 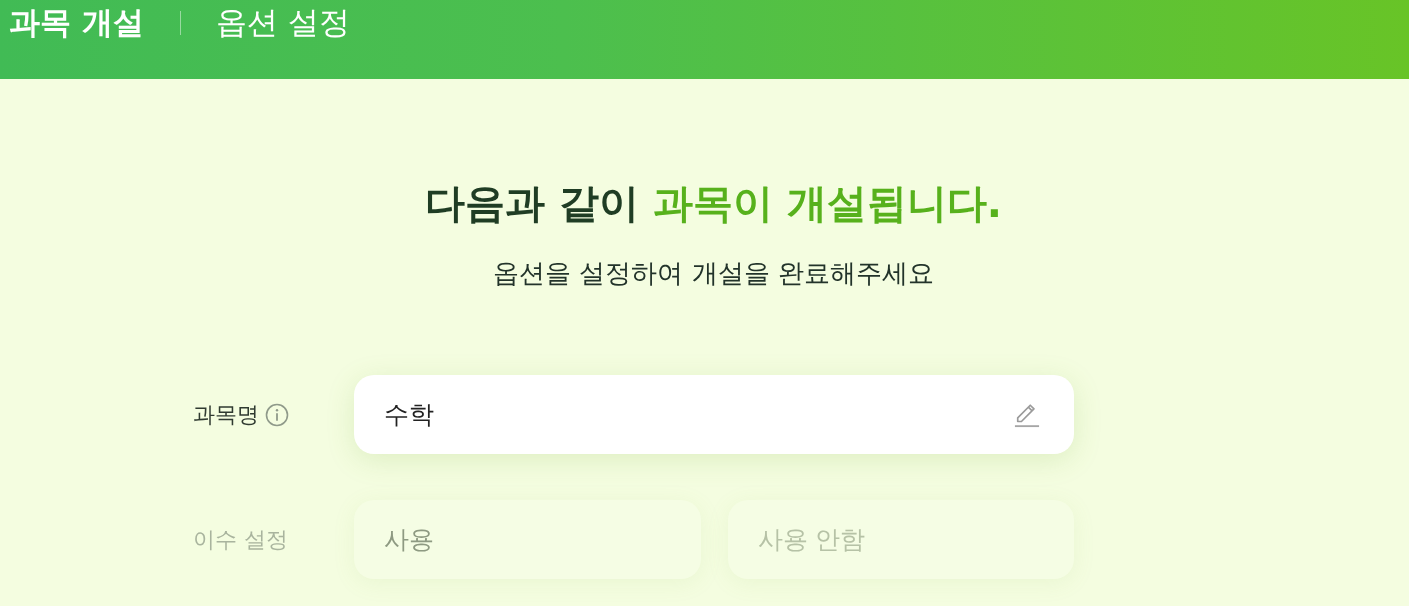 What do you see at coordinates (713, 273) in the screenshot?
I see `subtitle: 옵션을 설정하여 개설을 완료해주세요` at bounding box center [713, 273].